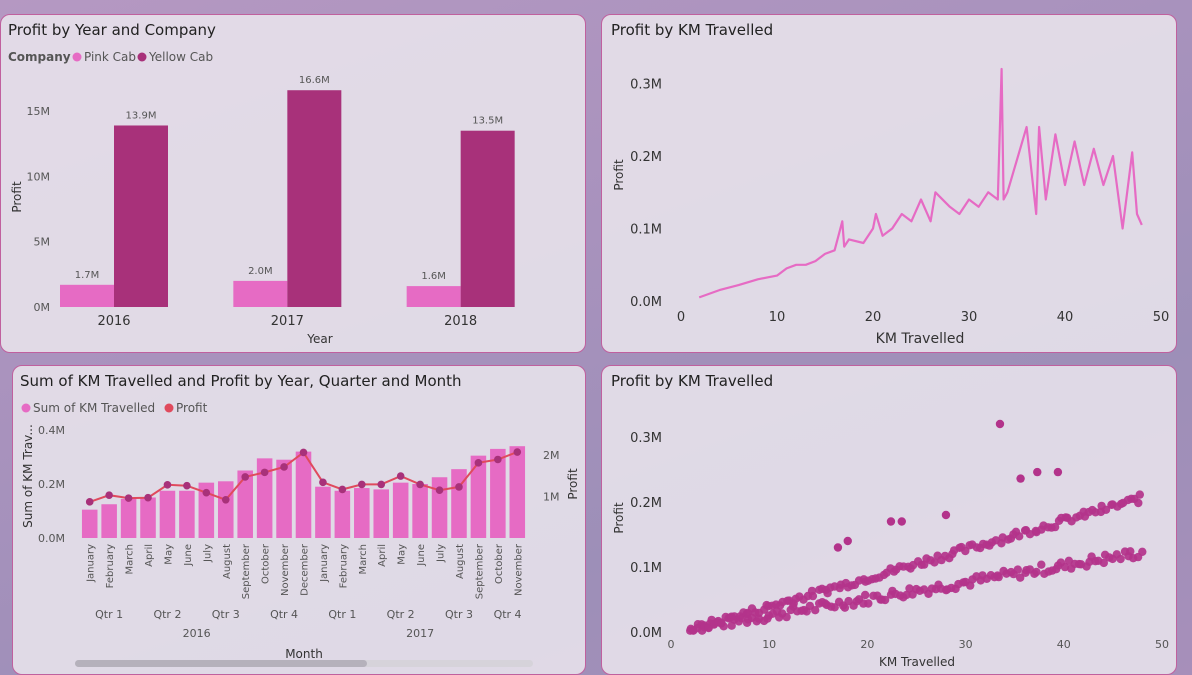 The height and width of the screenshot is (675, 1192). Describe the element at coordinates (110, 57) in the screenshot. I see `legend-label-pink-cab: Pink Cab` at that location.